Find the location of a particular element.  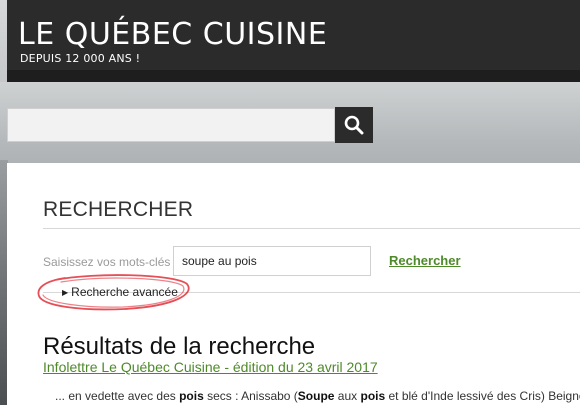

advanced-search-label: Recherche avancée is located at coordinates (124, 292).